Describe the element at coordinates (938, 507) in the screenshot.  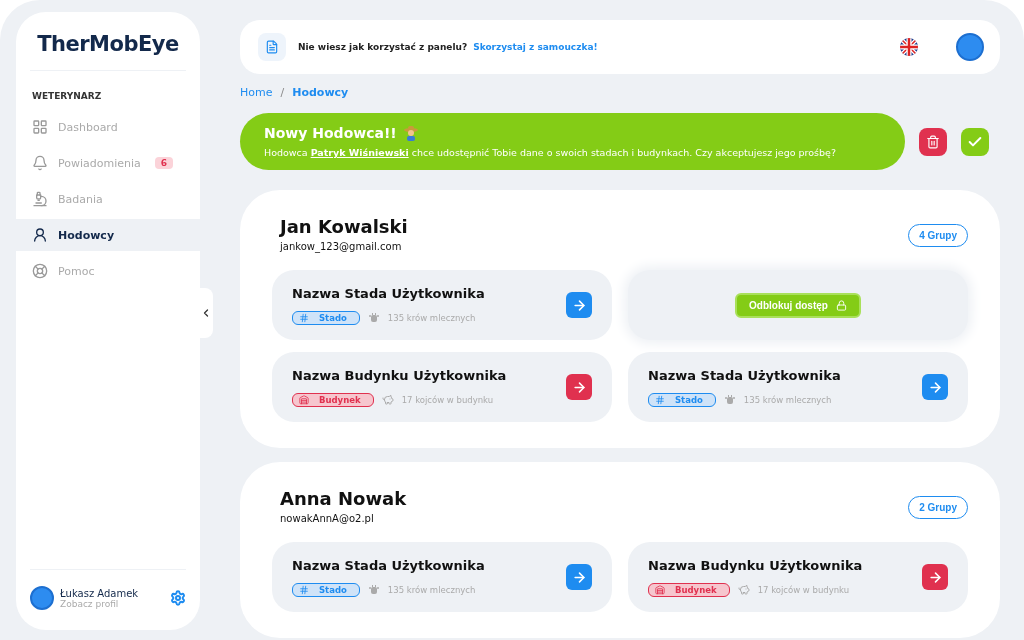
I see `groups-button: 2 Grupy` at that location.